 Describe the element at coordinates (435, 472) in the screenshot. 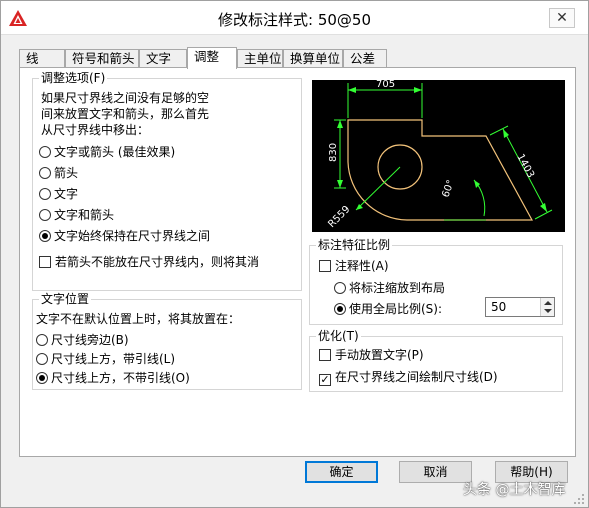

I see `cancel-button: 取消` at that location.